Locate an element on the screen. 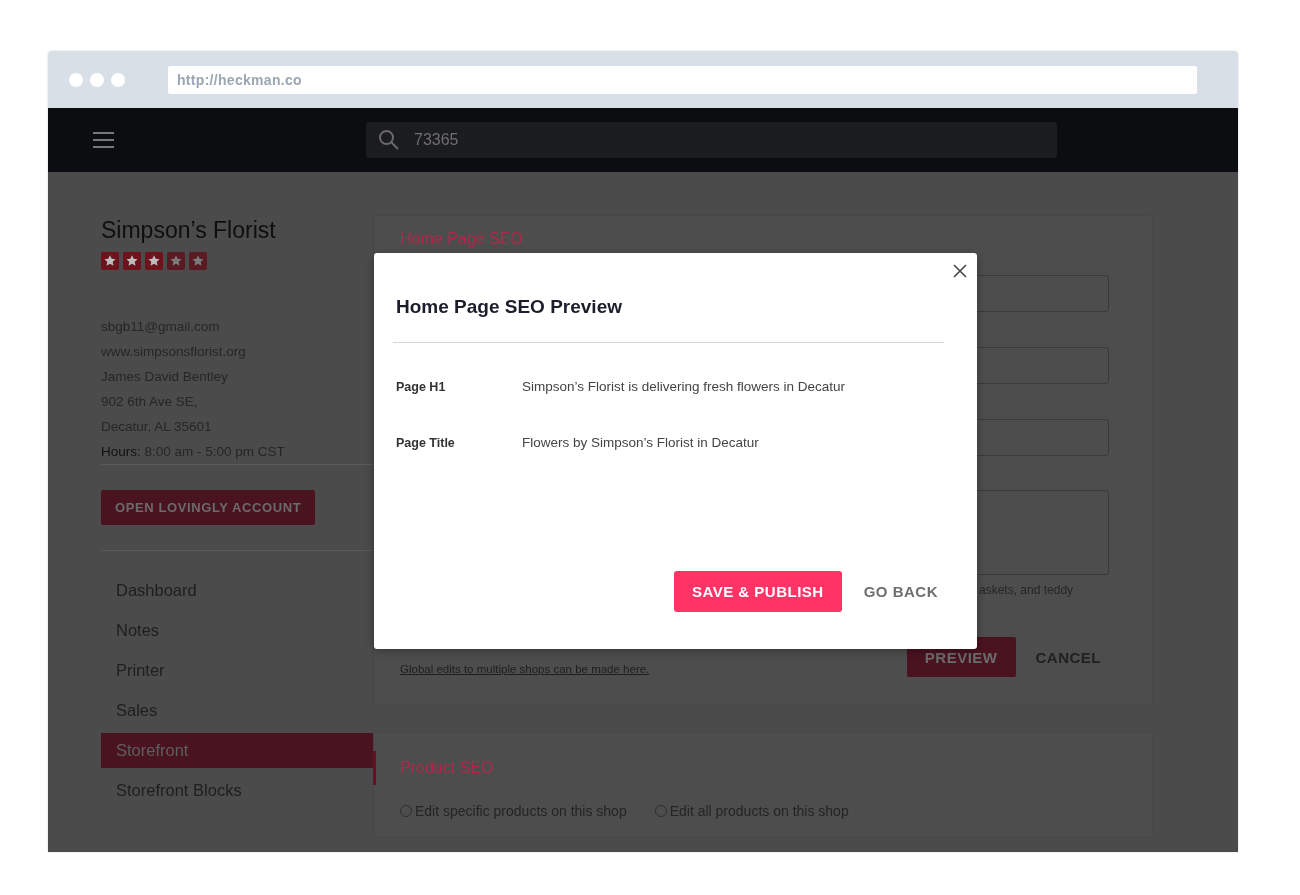 This screenshot has width=1300, height=895. close-icon is located at coordinates (960, 271).